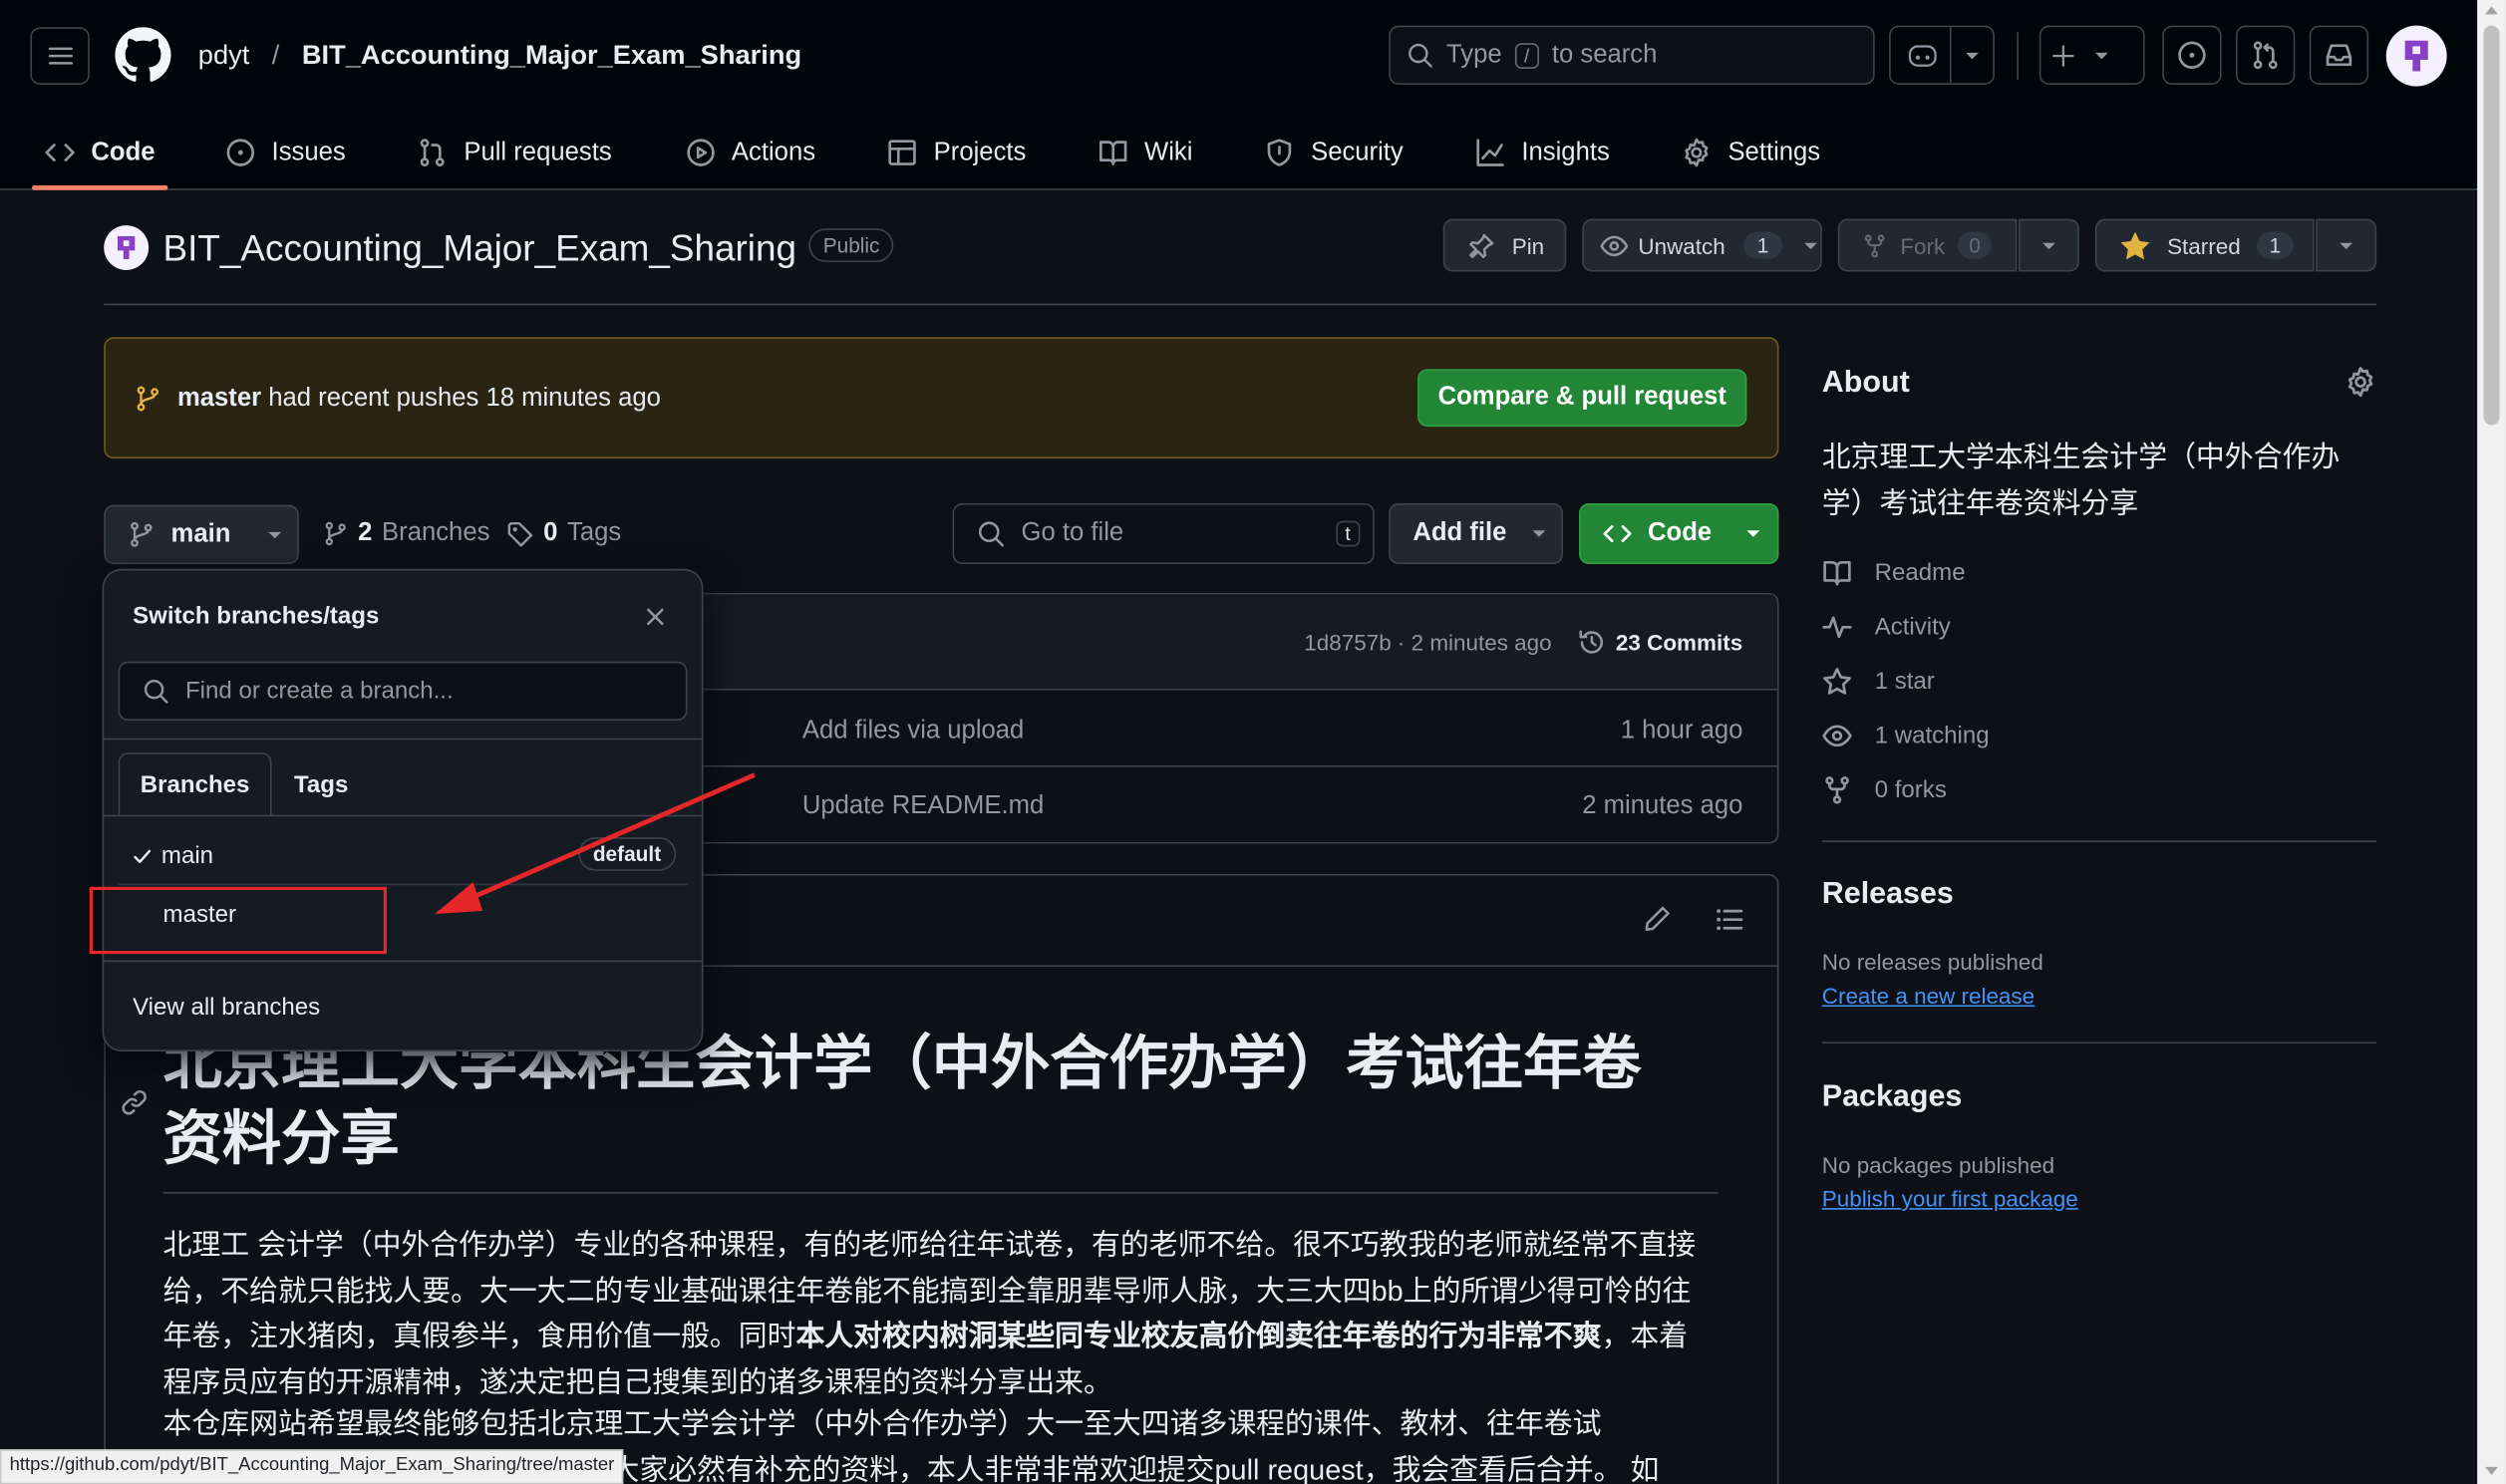 Image resolution: width=2506 pixels, height=1484 pixels. I want to click on pencil-icon, so click(1657, 918).